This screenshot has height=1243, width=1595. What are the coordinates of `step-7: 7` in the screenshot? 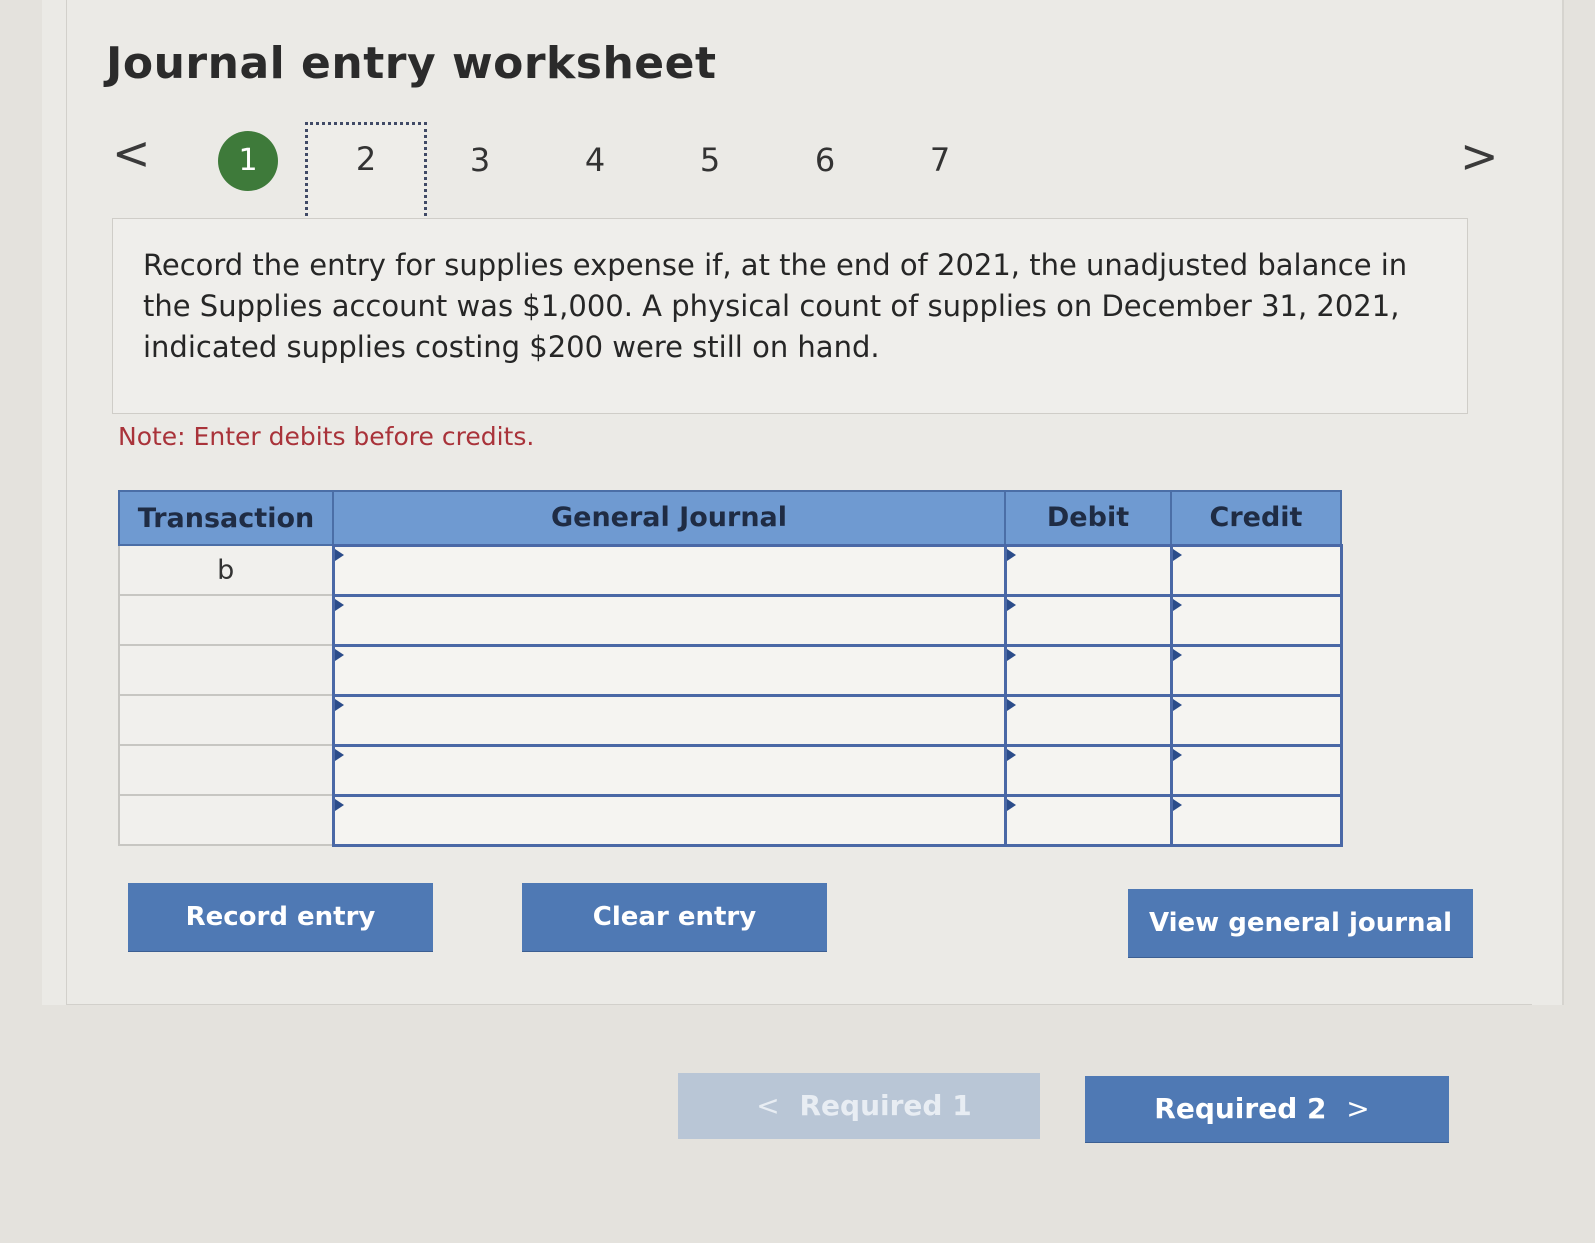 It's located at (940, 160).